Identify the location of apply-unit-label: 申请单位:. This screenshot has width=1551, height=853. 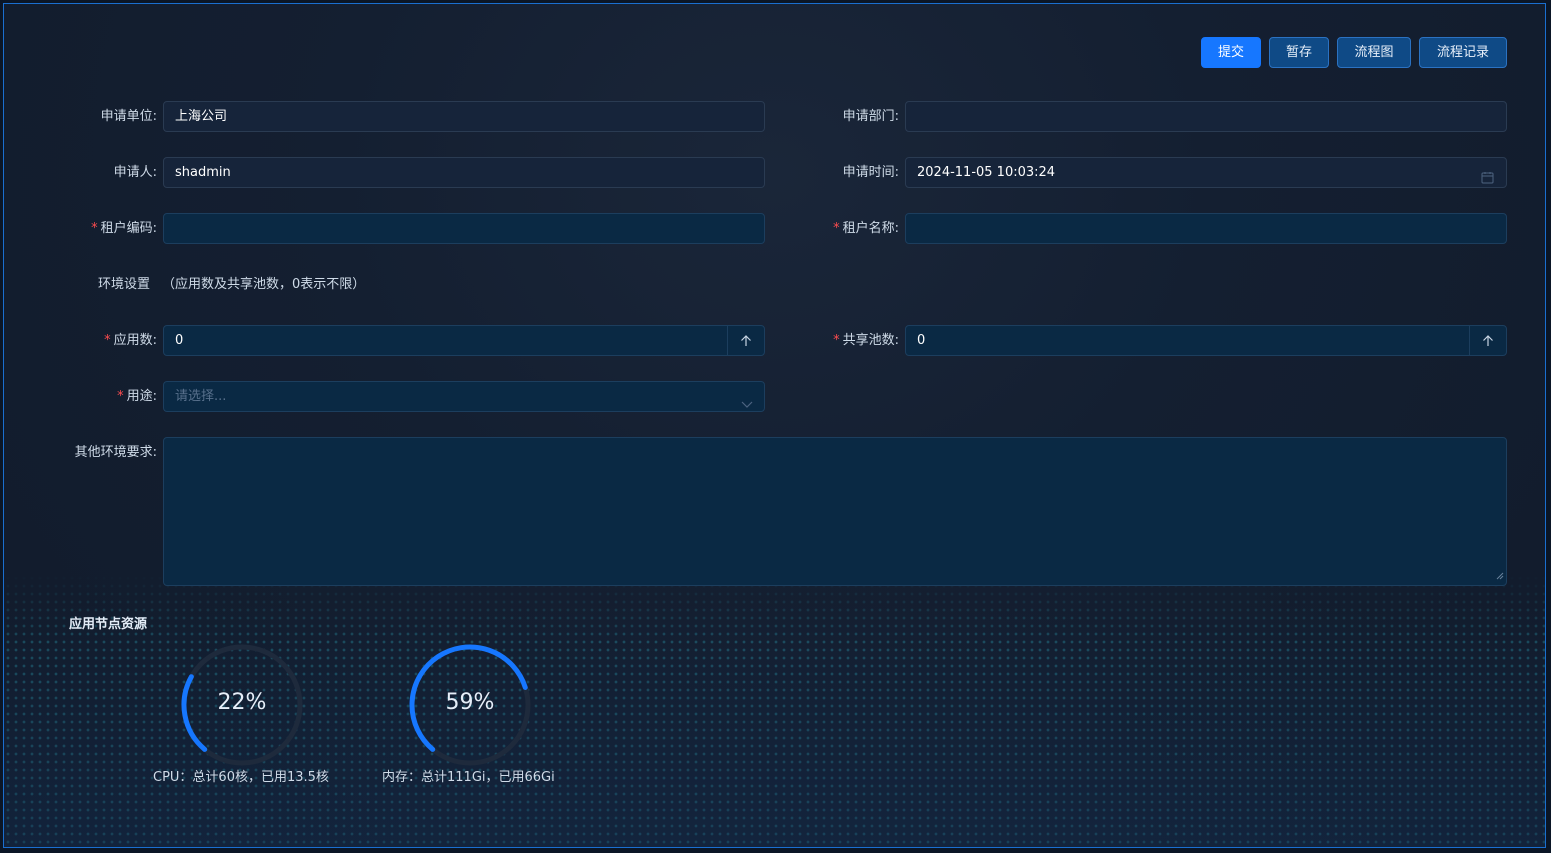
(128, 116).